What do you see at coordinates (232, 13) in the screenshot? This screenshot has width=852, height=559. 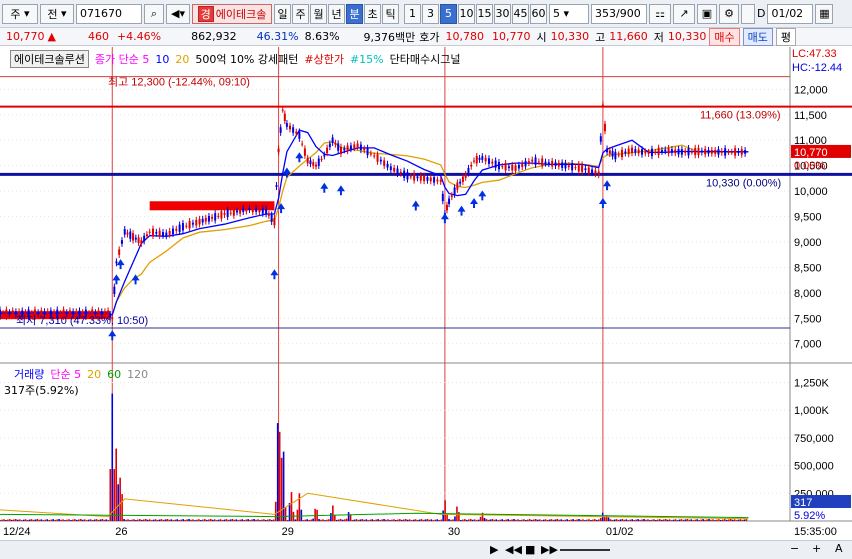 I see `stock-name-box: 경 에이테크솔` at bounding box center [232, 13].